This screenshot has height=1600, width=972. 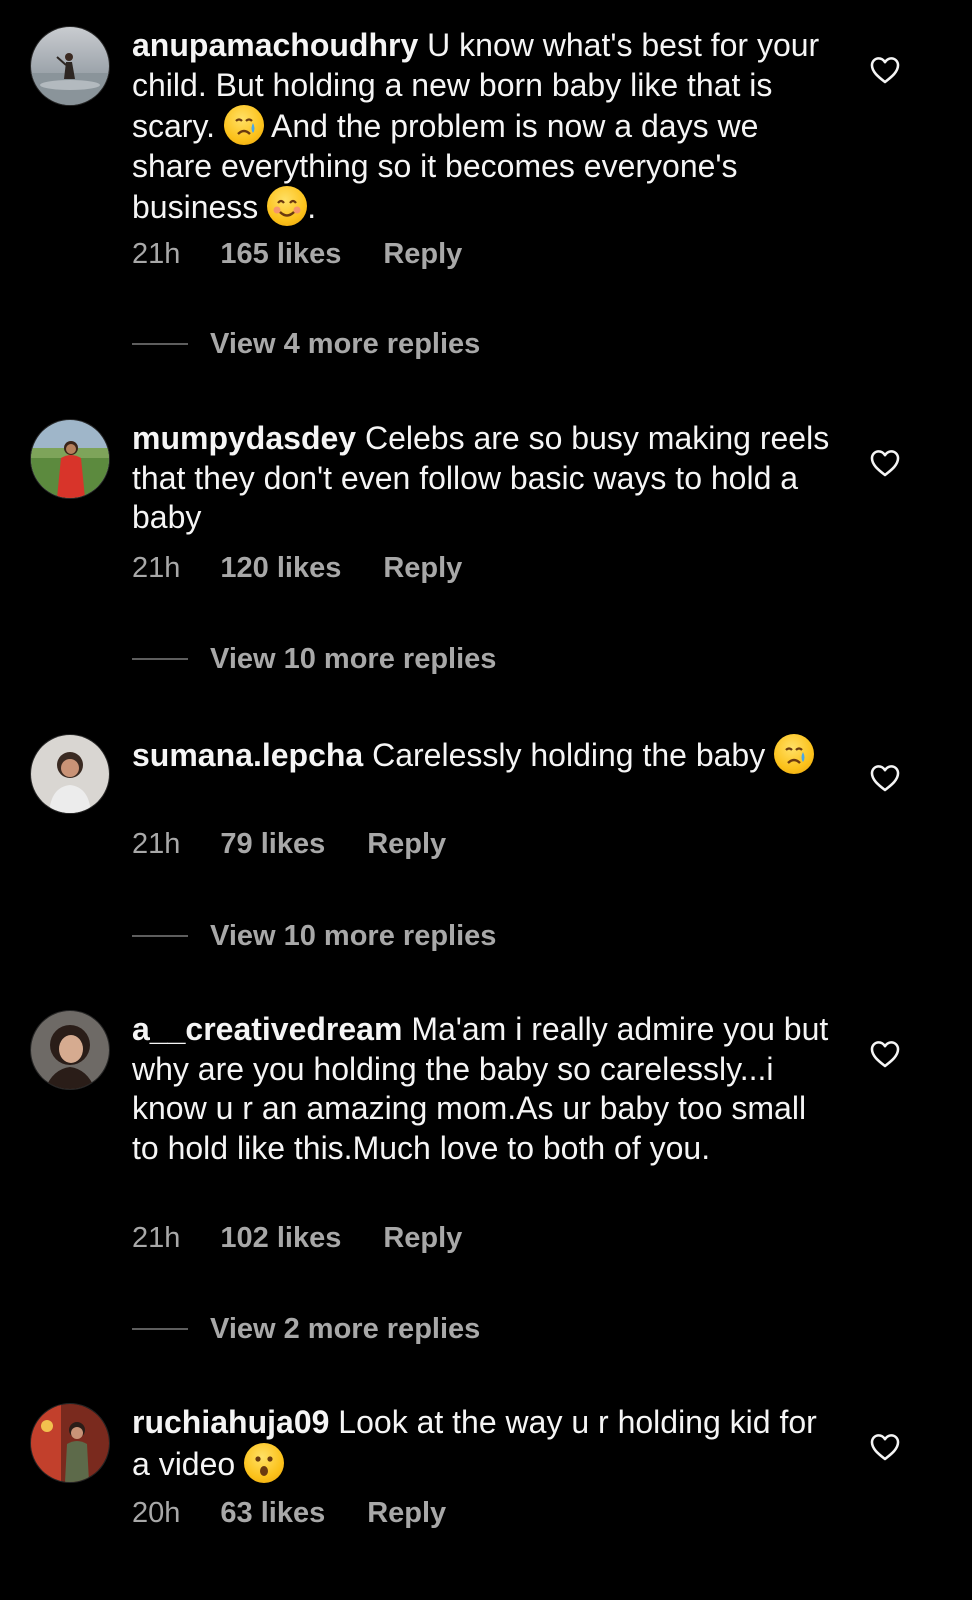 I want to click on view-more-replies-button: View 2 more replies, so click(x=306, y=1329).